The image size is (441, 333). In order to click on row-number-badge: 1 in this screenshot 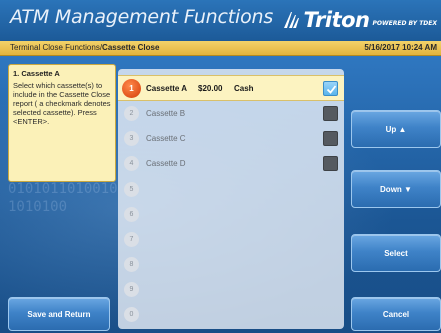, I will do `click(131, 88)`.